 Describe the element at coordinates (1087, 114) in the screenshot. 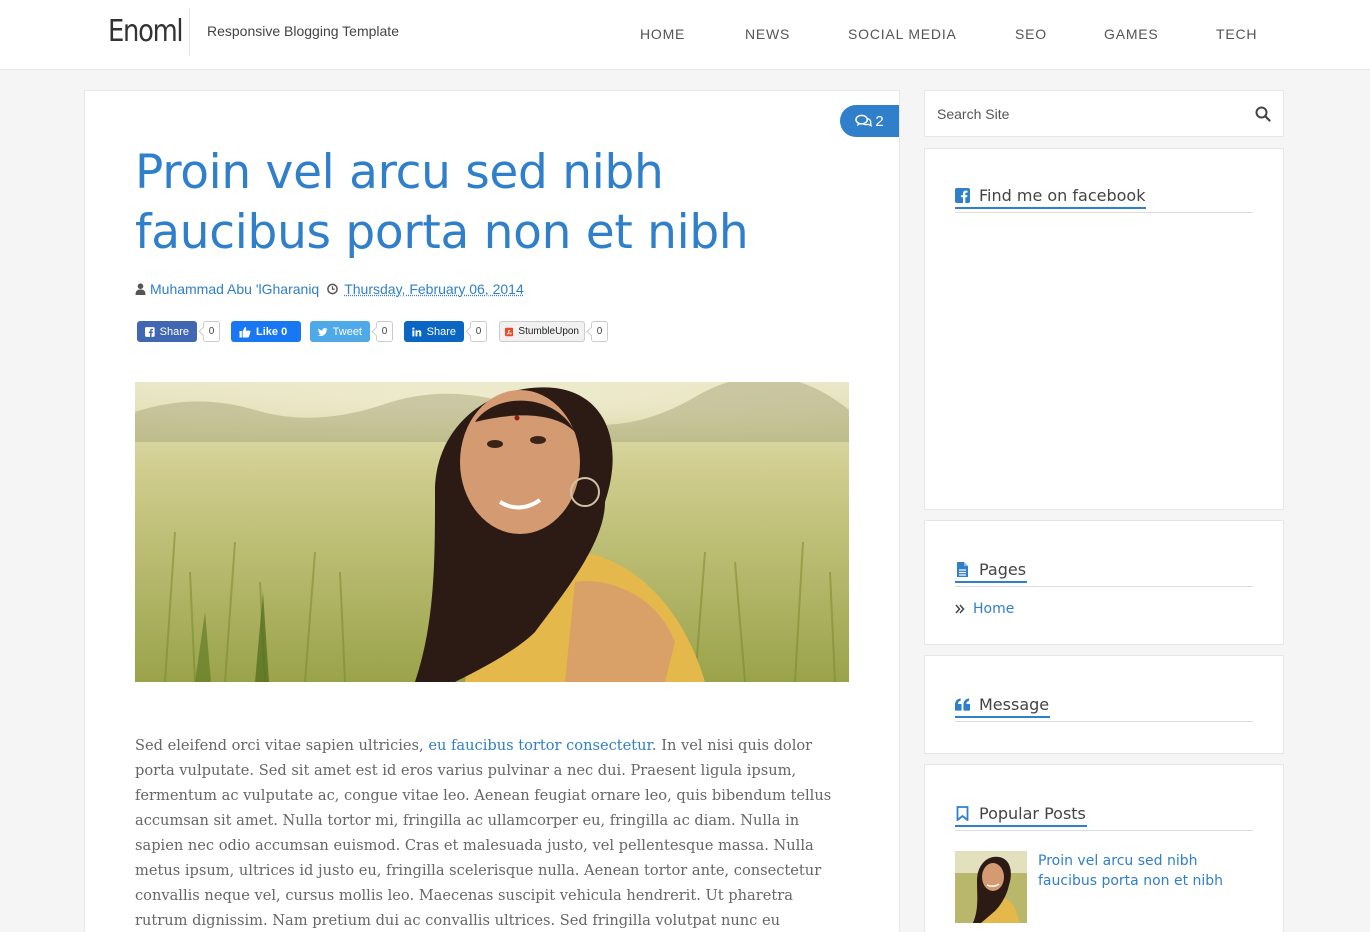

I see `search-input` at that location.